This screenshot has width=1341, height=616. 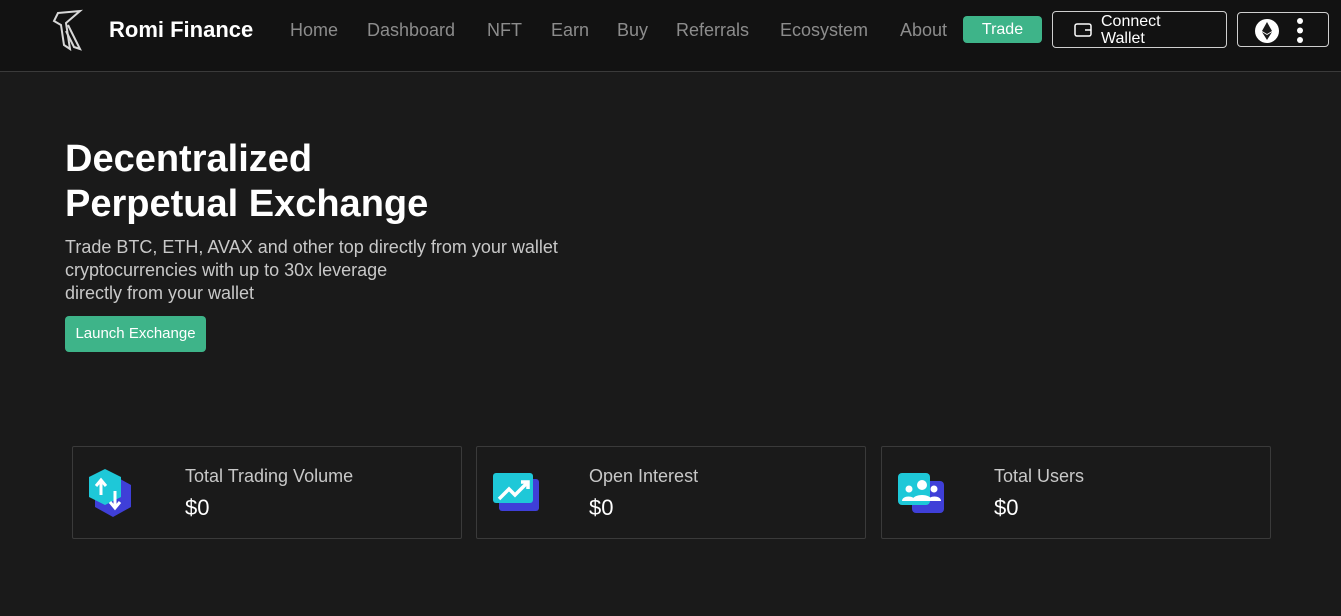 What do you see at coordinates (411, 30) in the screenshot?
I see `nav-dashboard: Dashboard` at bounding box center [411, 30].